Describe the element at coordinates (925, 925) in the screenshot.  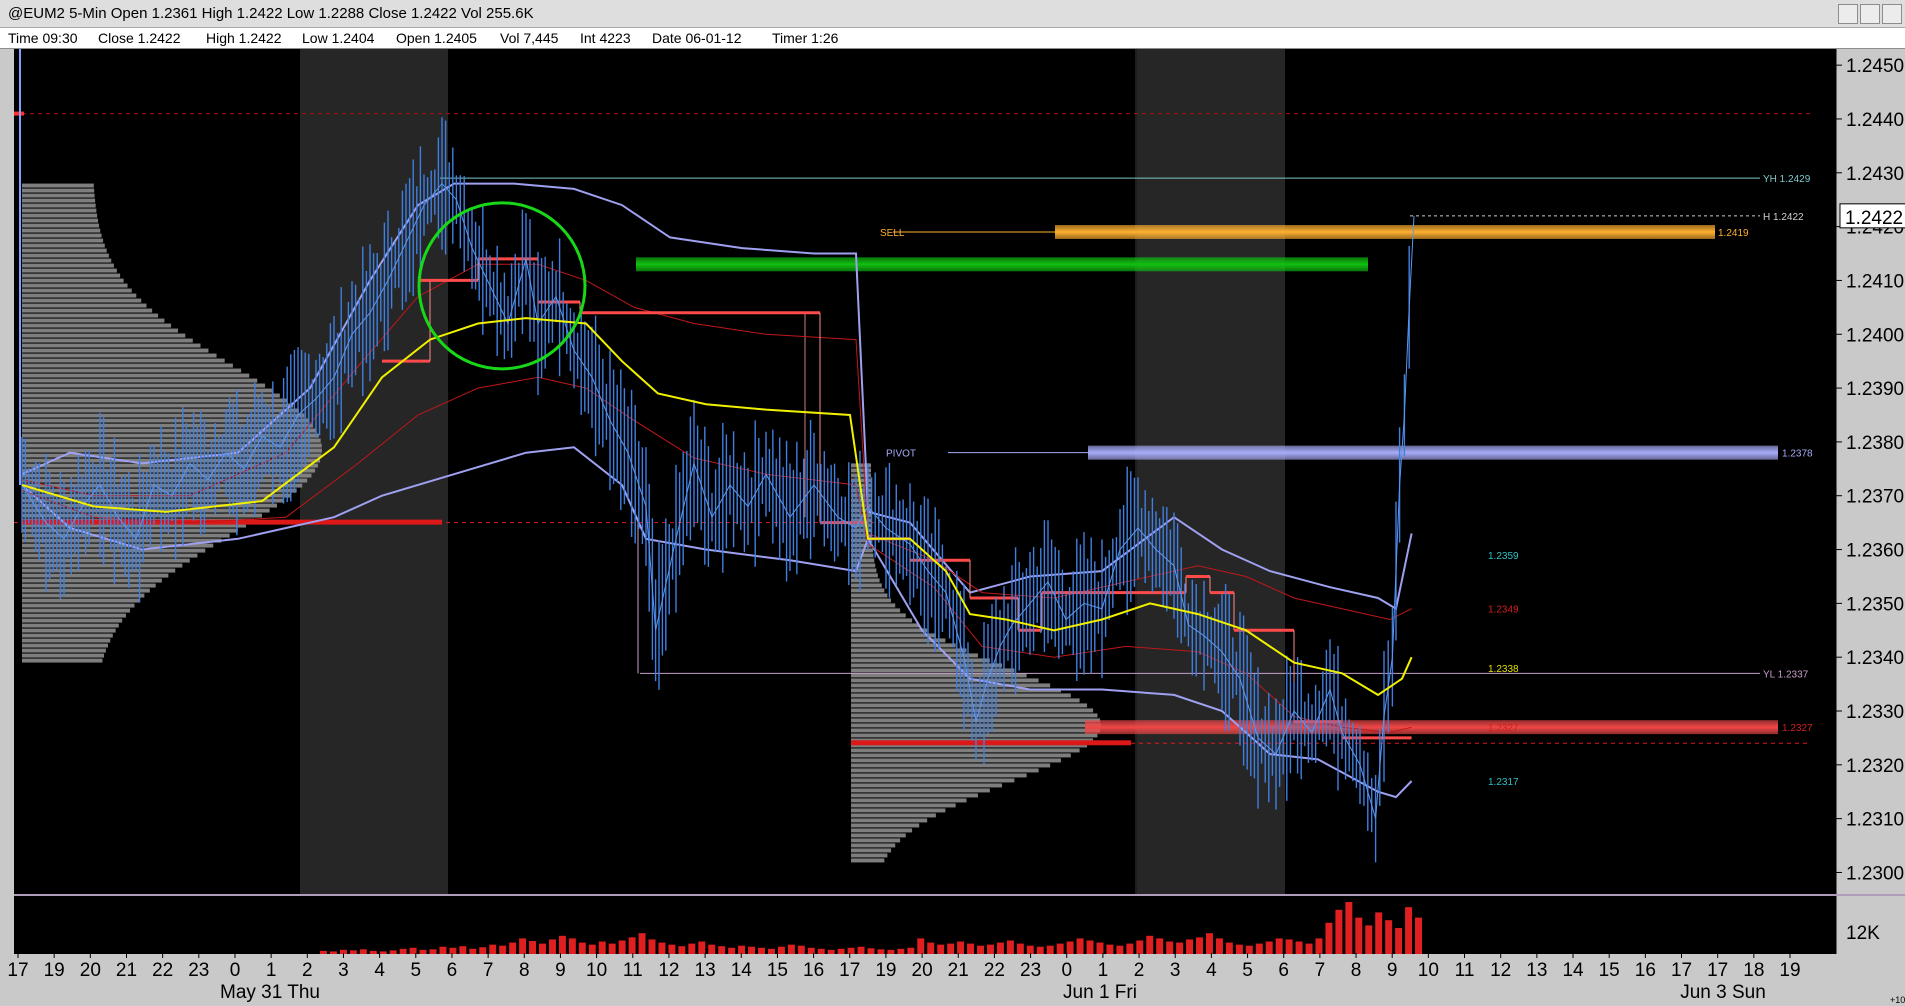
I see `volume-pane` at that location.